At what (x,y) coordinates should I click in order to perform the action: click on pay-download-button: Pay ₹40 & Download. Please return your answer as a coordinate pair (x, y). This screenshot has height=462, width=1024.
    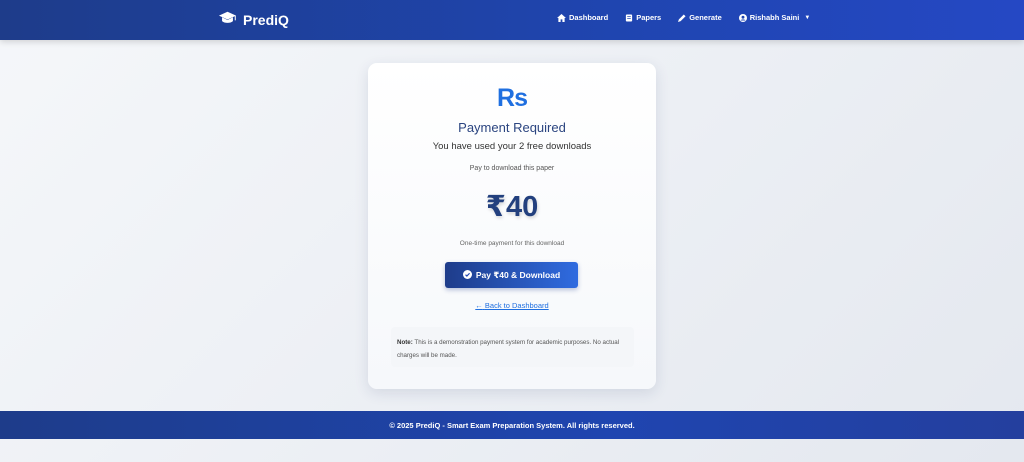
    Looking at the image, I should click on (511, 275).